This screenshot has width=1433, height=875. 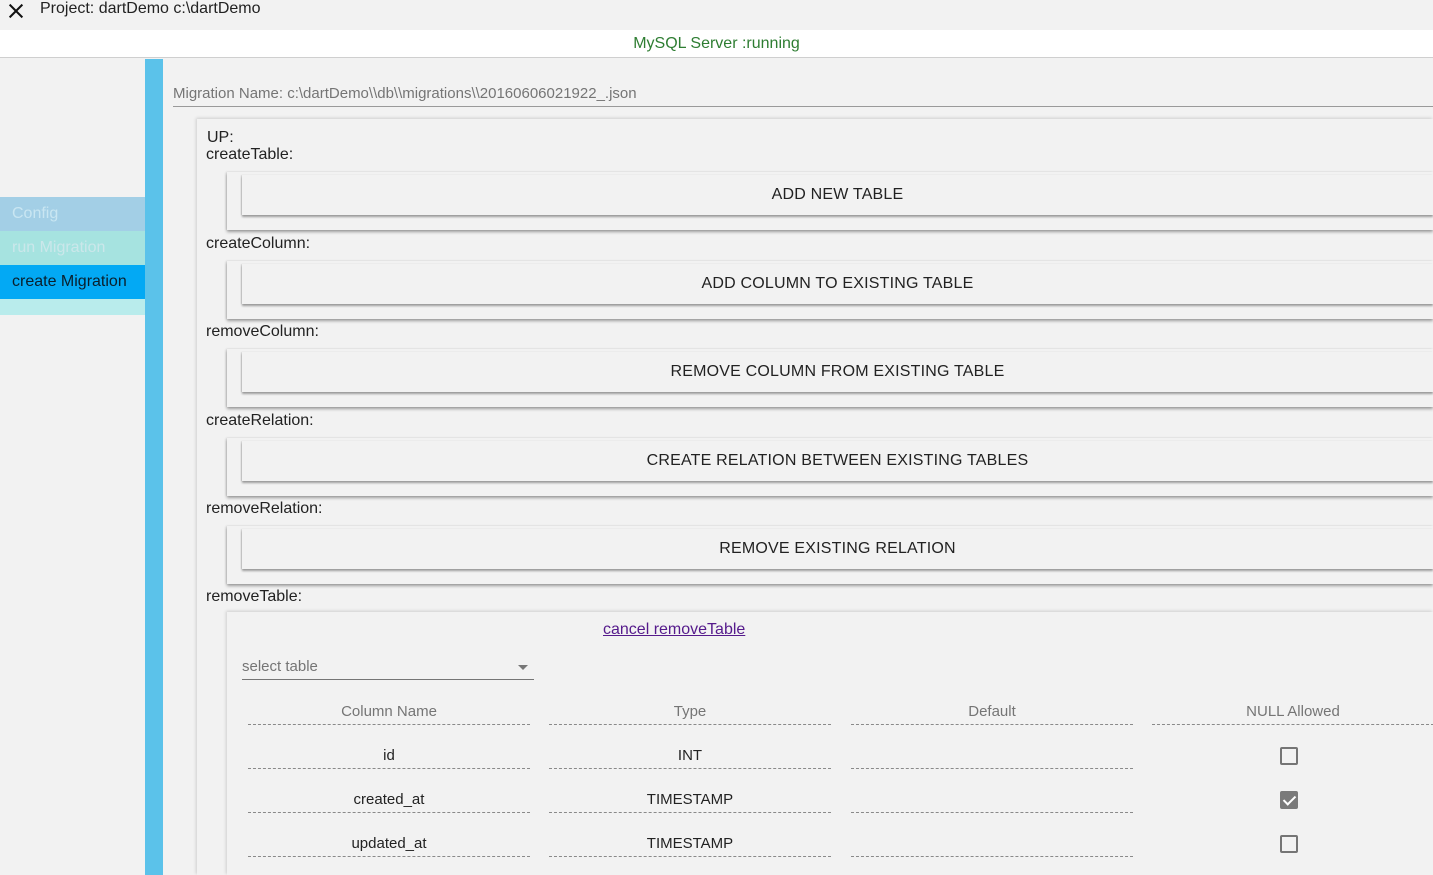 What do you see at coordinates (150, 8) in the screenshot?
I see `window-title: Project: dartDemo c:\dartDemo` at bounding box center [150, 8].